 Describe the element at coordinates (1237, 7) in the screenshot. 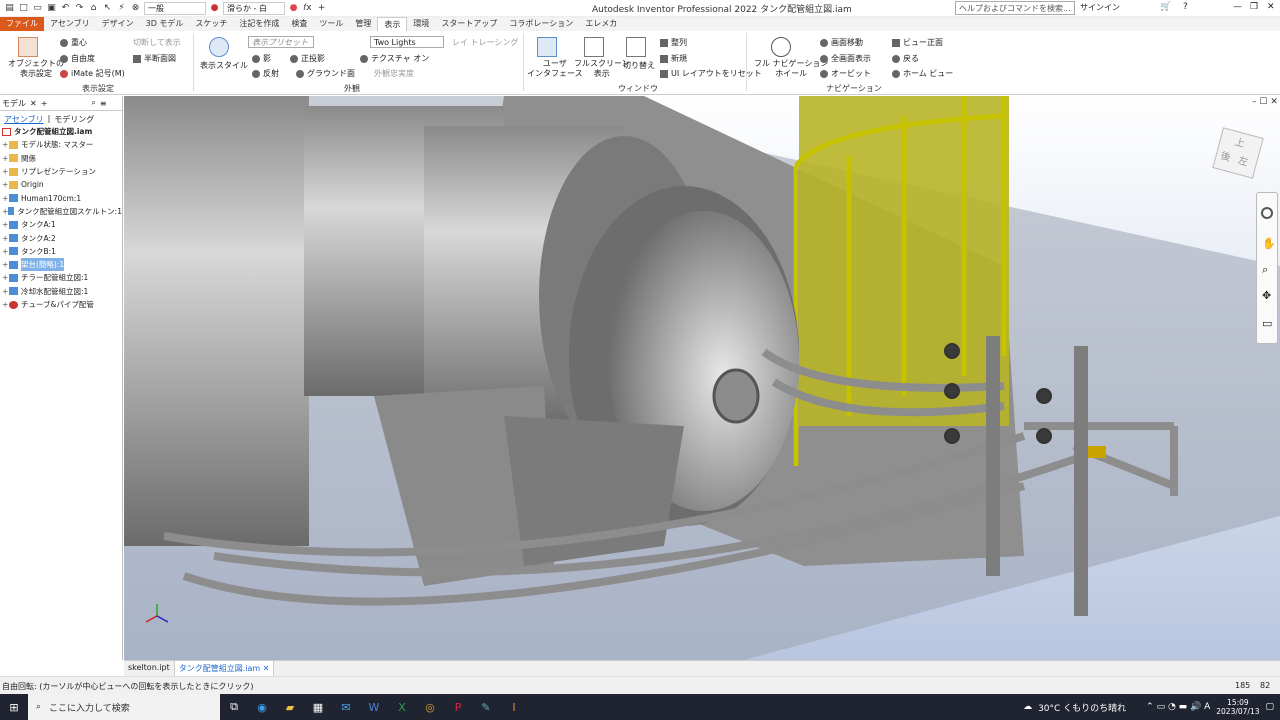

I see `minimize-button: —` at that location.